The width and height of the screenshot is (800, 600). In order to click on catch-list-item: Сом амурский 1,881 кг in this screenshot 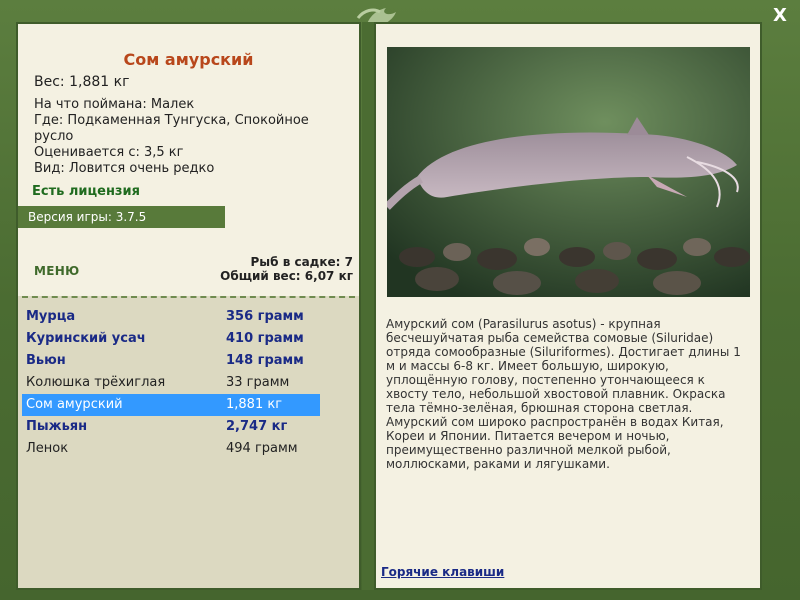, I will do `click(171, 405)`.